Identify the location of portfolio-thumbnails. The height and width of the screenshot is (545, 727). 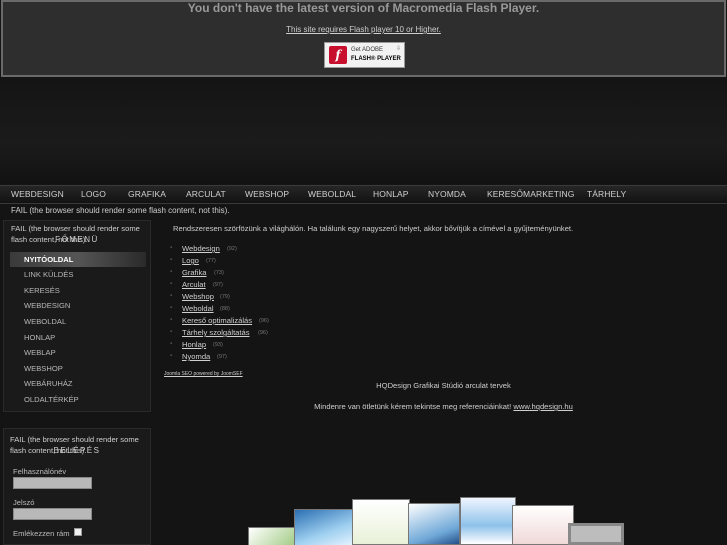
(438, 521).